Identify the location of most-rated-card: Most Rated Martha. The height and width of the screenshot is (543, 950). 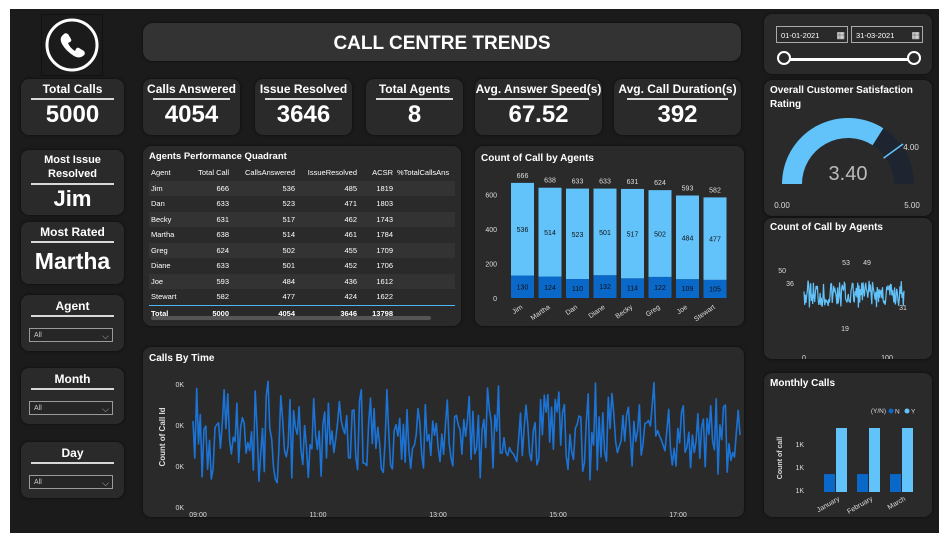
(72, 253).